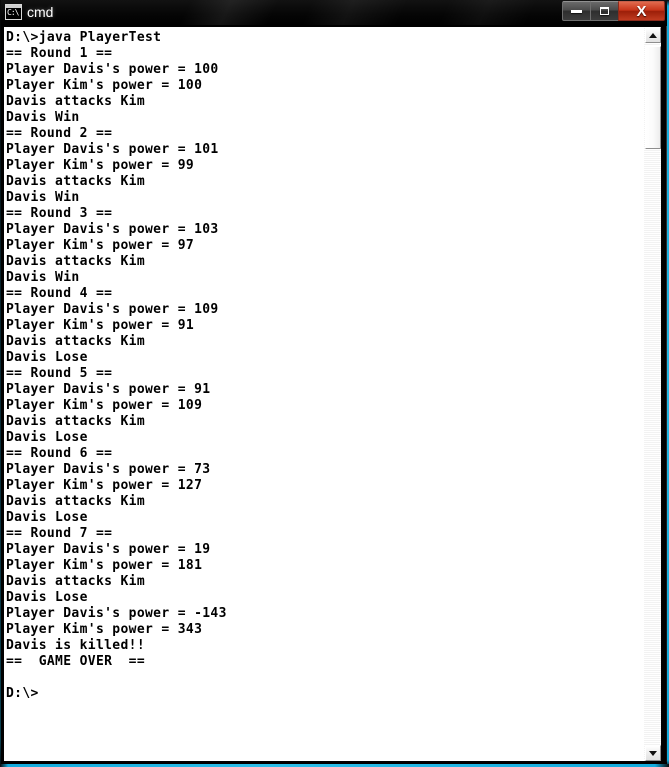  I want to click on console-line: == Round 6 ==, so click(59, 453).